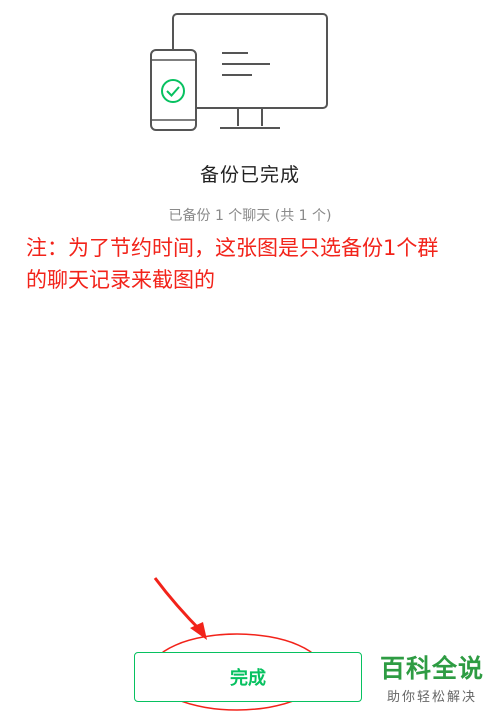  I want to click on backup-complete-title: 备份已完成, so click(249, 175).